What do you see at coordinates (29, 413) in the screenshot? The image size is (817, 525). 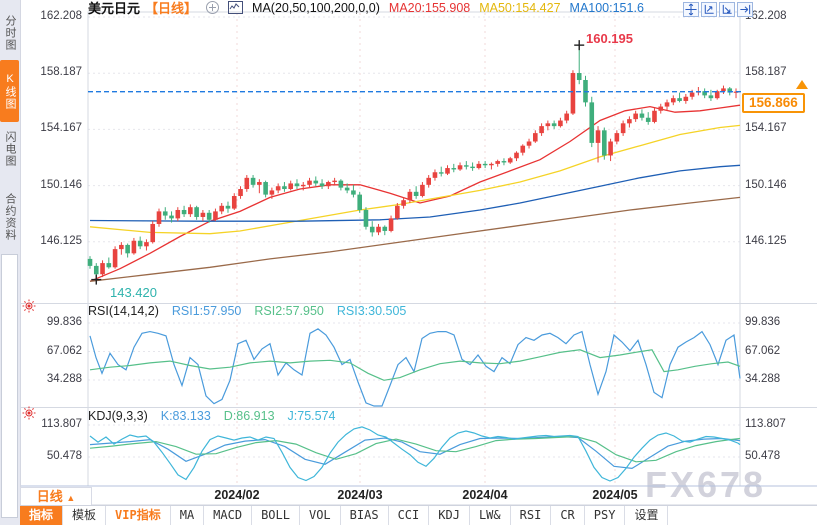 I see `kdj-settings-icon` at bounding box center [29, 413].